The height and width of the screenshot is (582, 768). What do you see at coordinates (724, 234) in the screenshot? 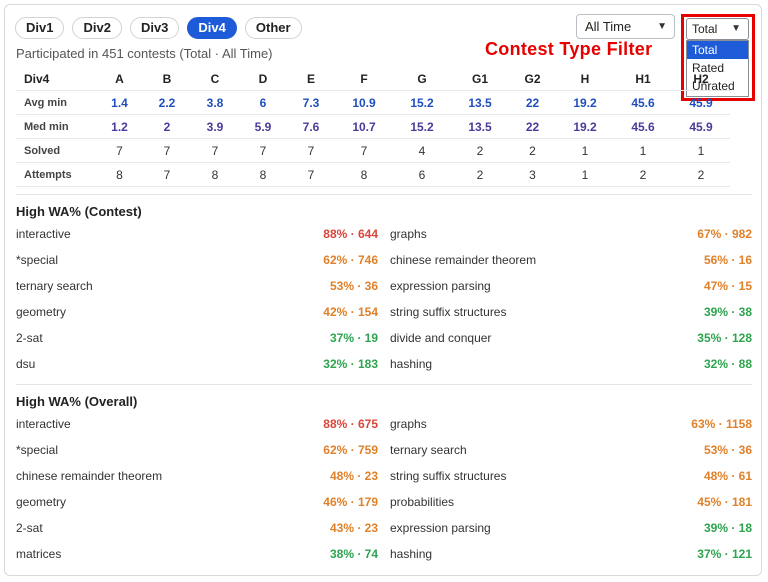
I see `wa-value: 67% · 982` at bounding box center [724, 234].